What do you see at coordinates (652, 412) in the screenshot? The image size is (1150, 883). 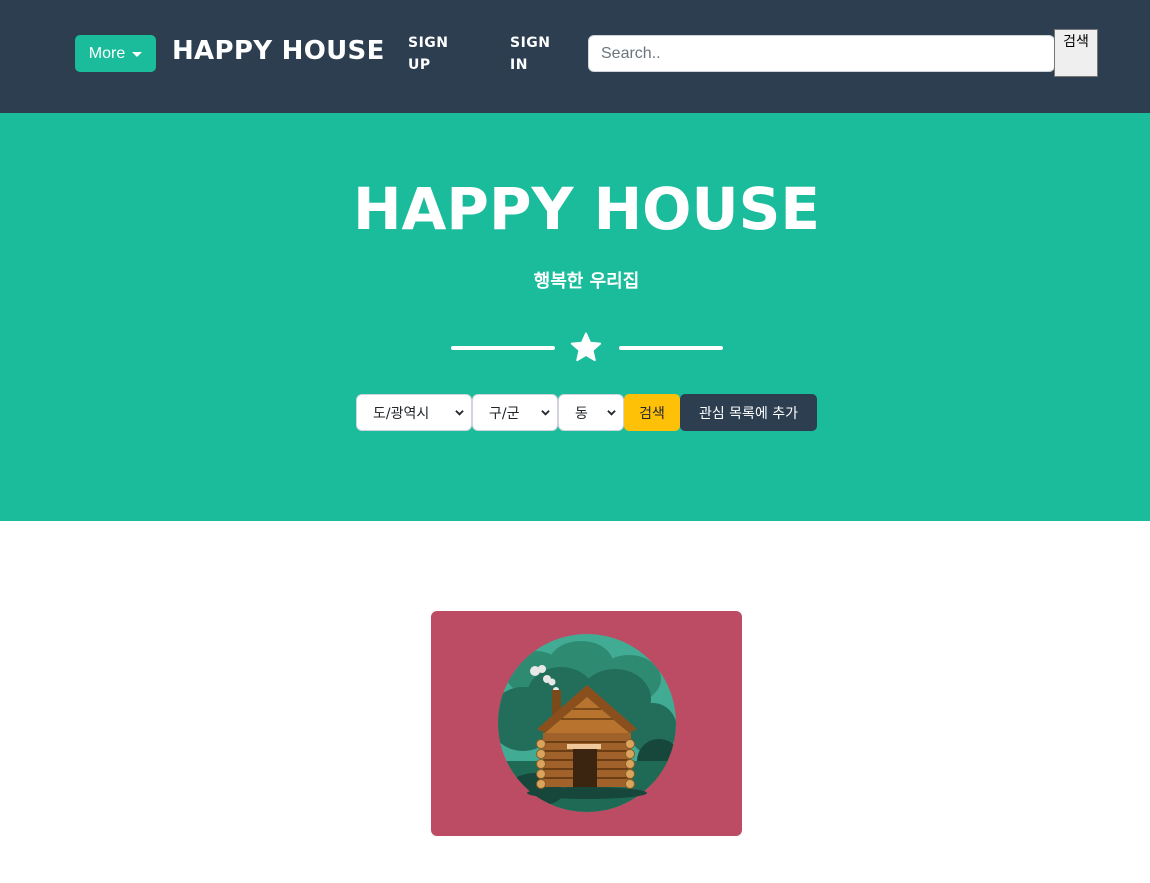 I see `hero-search-button: 검색` at bounding box center [652, 412].